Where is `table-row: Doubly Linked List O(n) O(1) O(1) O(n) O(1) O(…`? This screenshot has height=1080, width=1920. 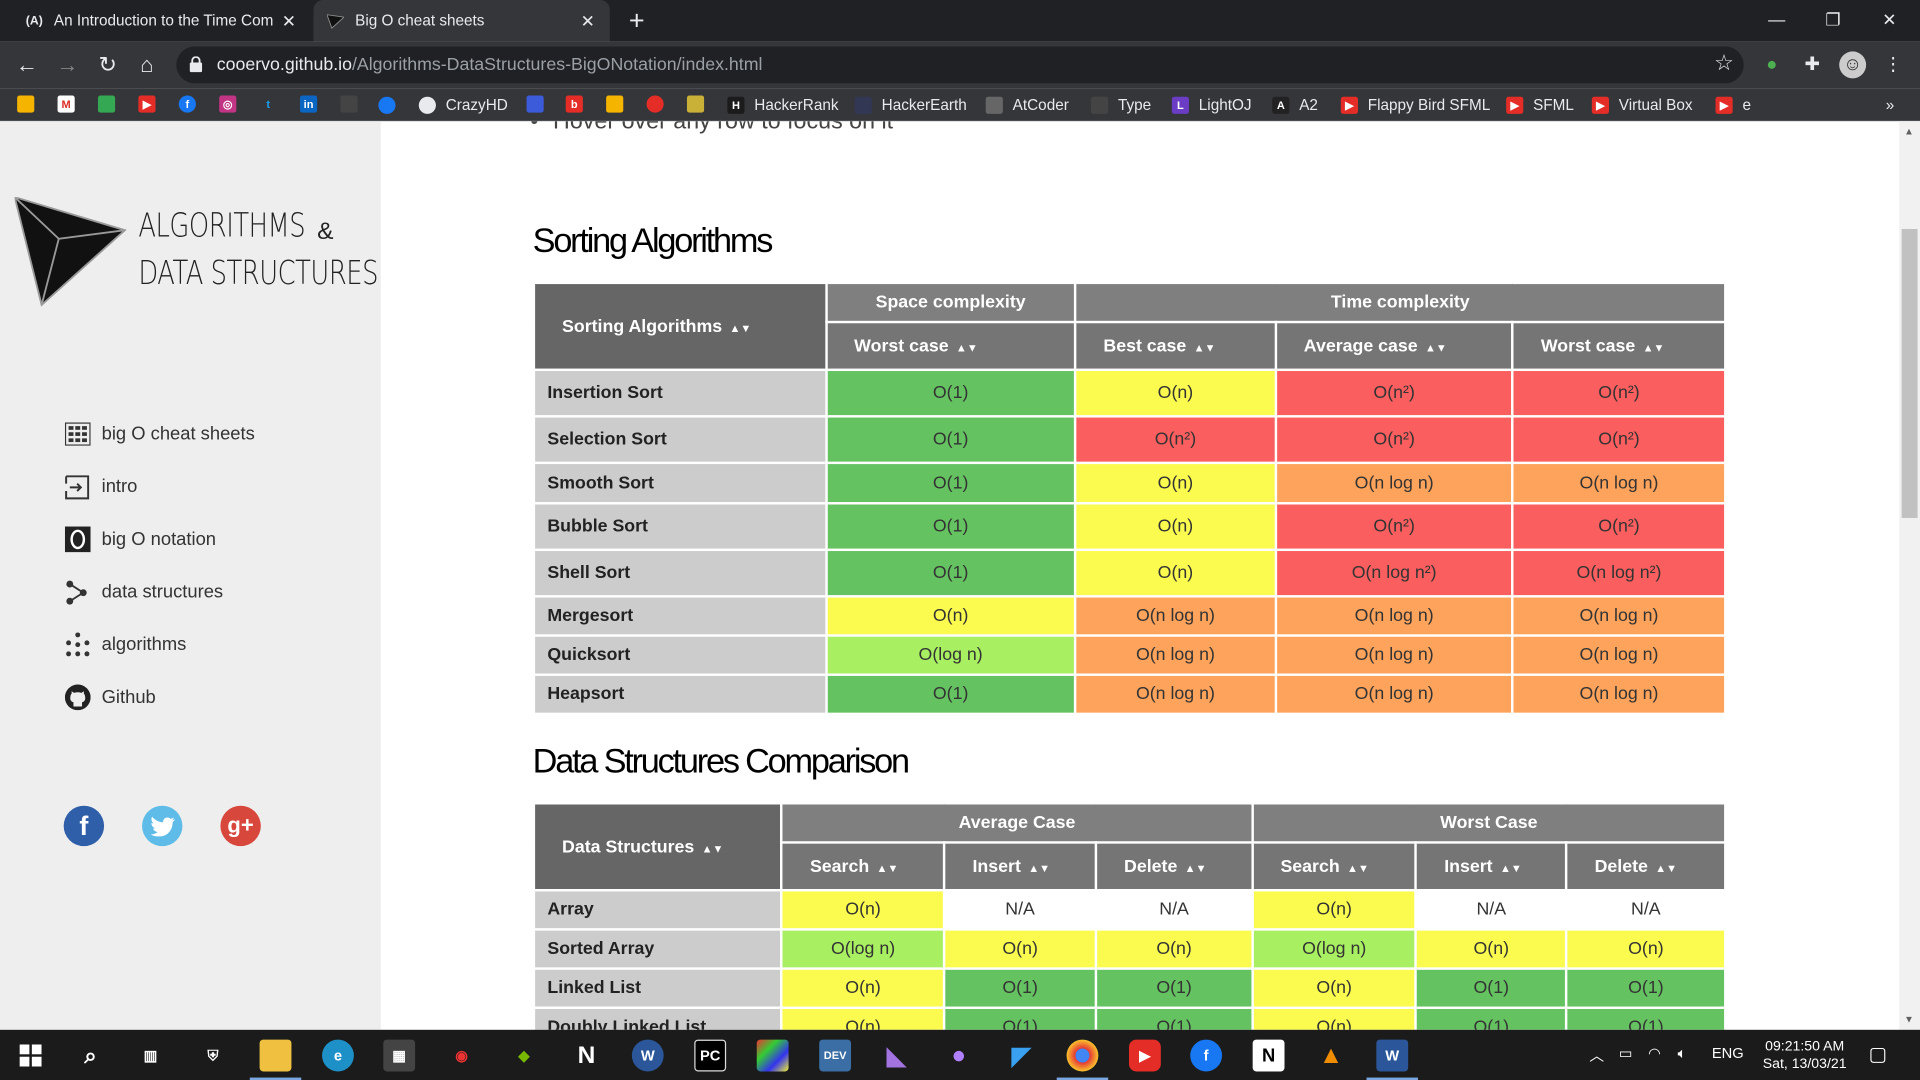
table-row: Doubly Linked List O(n) O(1) O(1) O(n) O(1) O(… is located at coordinates (1129, 1018).